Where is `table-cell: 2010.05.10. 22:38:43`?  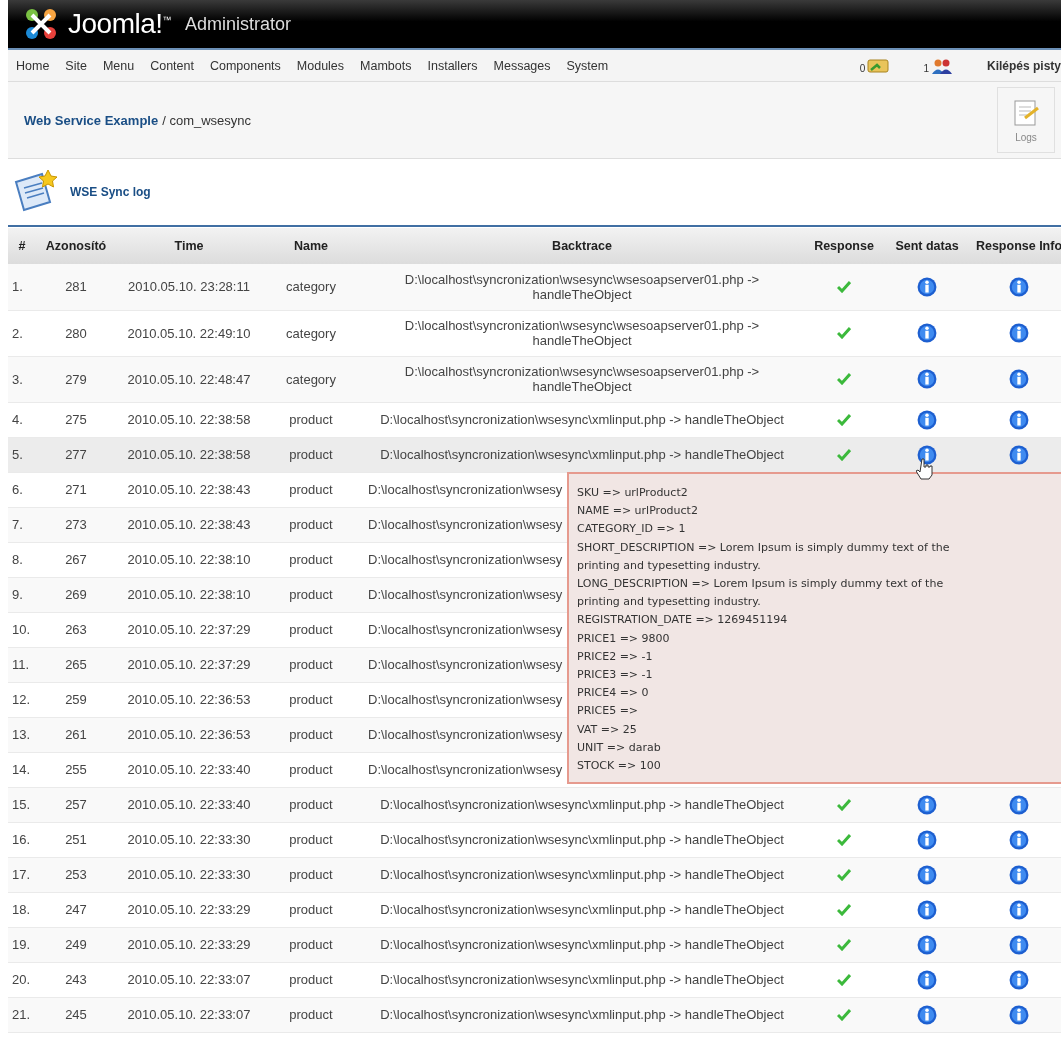 table-cell: 2010.05.10. 22:38:43 is located at coordinates (189, 524).